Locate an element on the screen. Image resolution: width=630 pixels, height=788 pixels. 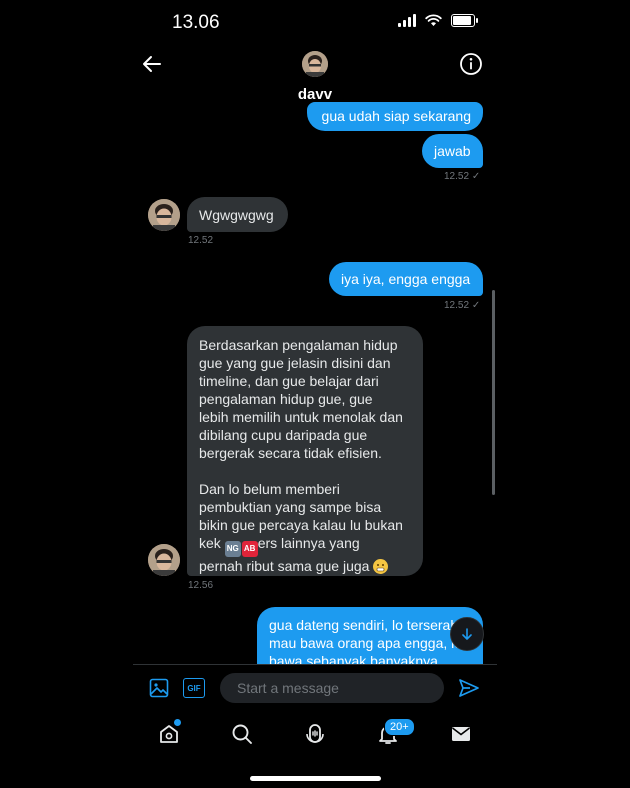
message-input-placeholder: Start a message is located at coordinates (288, 688).